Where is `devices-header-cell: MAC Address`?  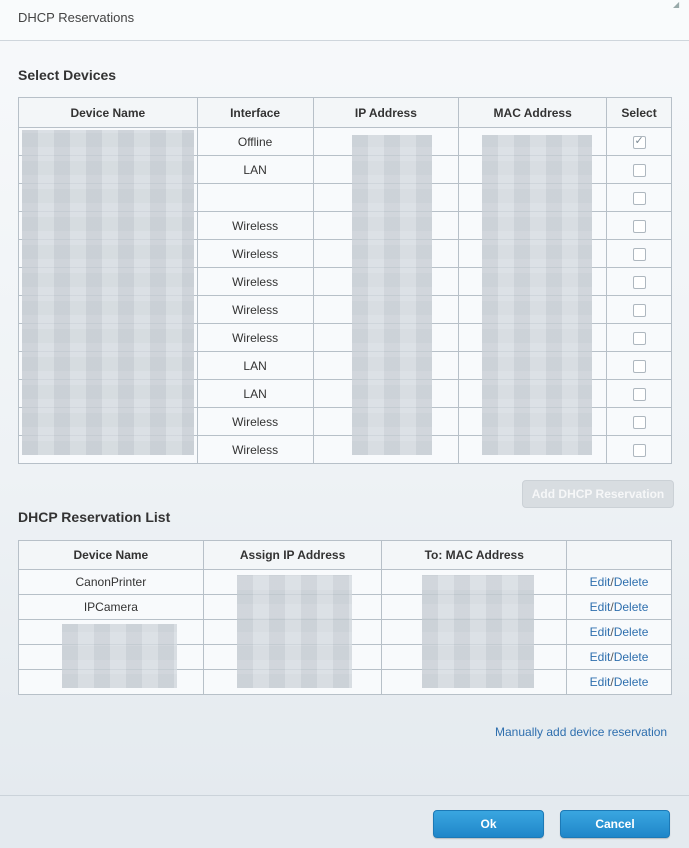
devices-header-cell: MAC Address is located at coordinates (533, 112).